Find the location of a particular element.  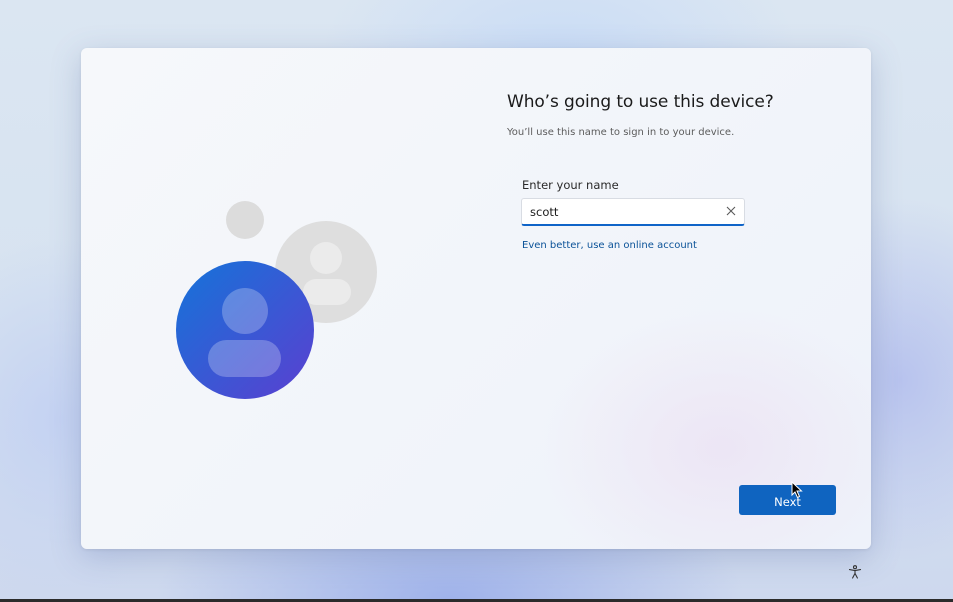

mouse-cursor-icon is located at coordinates (797, 490).